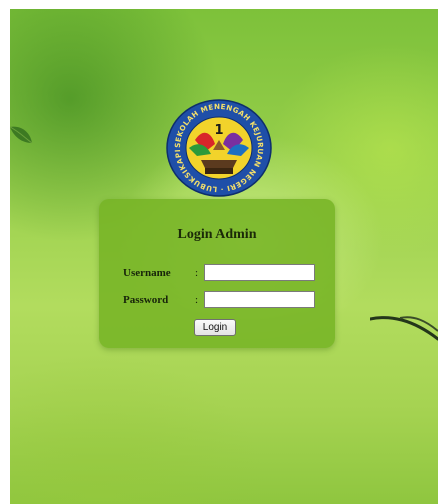  What do you see at coordinates (21, 135) in the screenshot?
I see `leaf-left-decoration` at bounding box center [21, 135].